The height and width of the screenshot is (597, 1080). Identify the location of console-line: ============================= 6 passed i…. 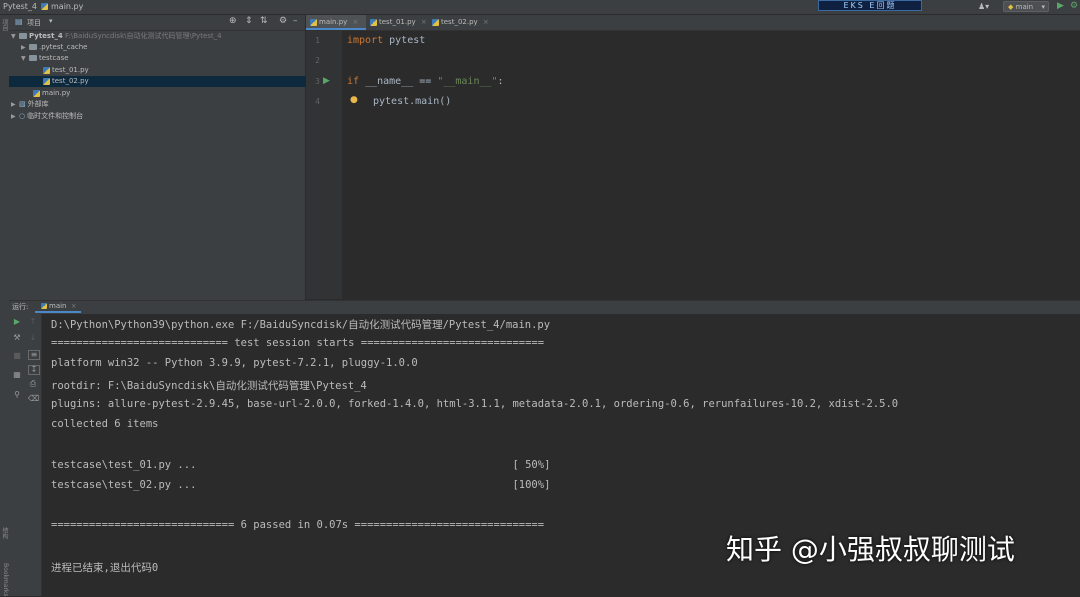
(298, 525).